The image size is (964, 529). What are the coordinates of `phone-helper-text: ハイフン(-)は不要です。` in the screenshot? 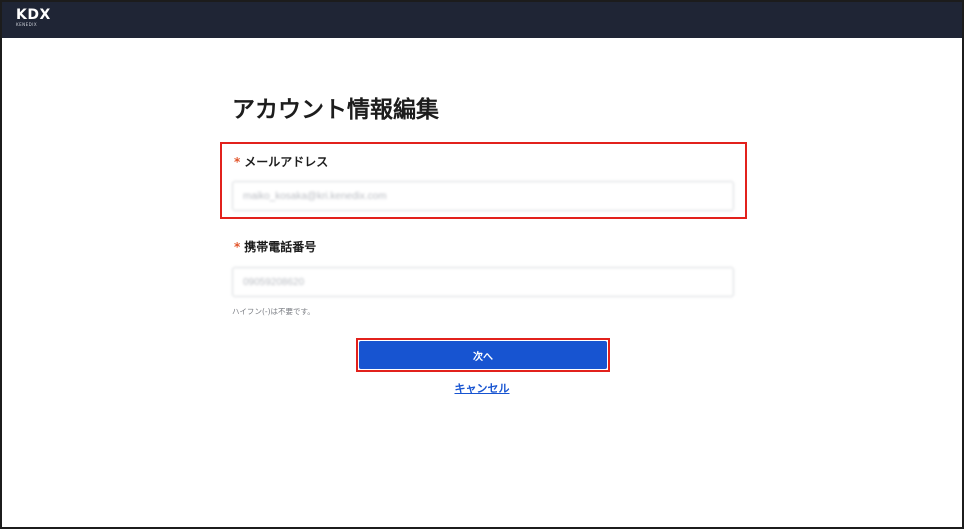 It's located at (273, 311).